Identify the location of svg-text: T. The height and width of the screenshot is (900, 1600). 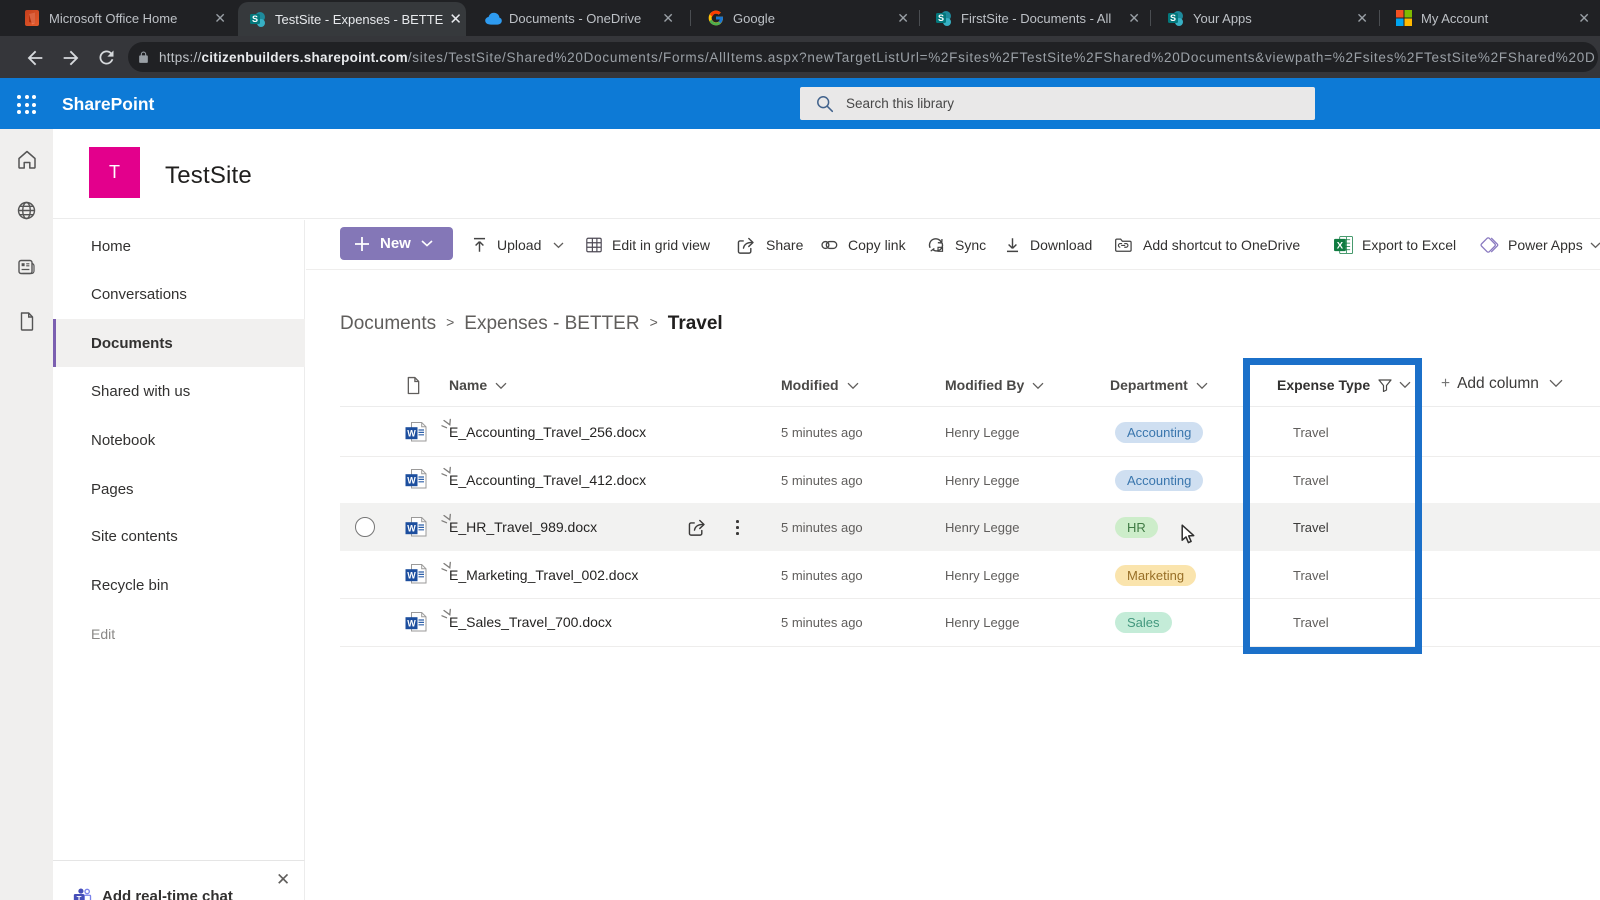
(79, 897).